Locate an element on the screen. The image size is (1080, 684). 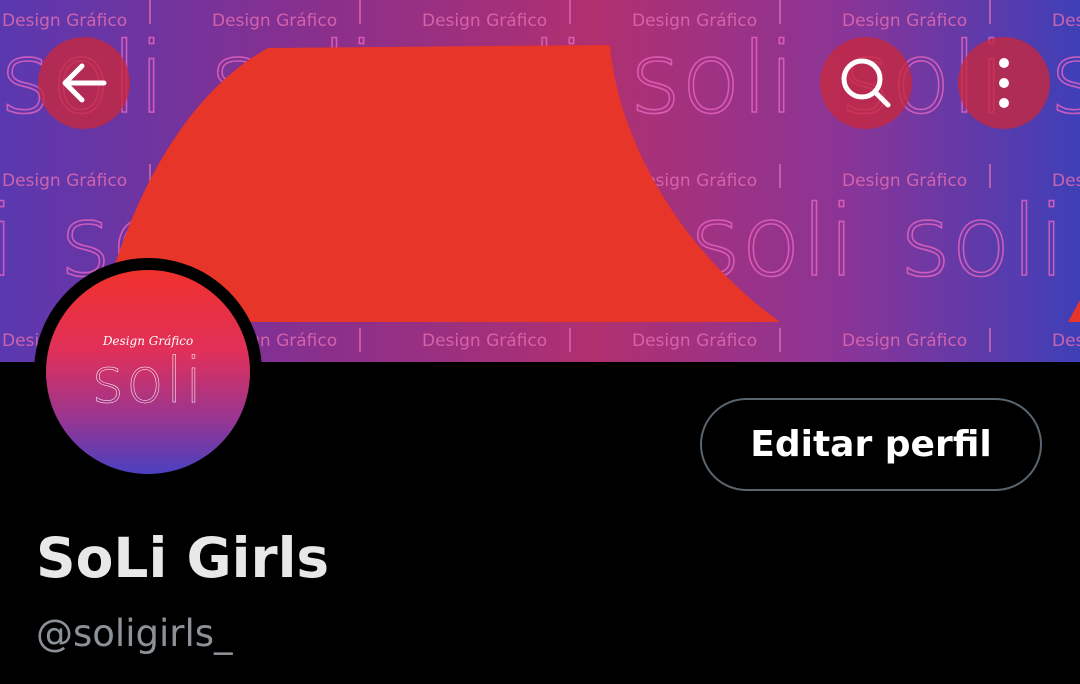
more-options-button is located at coordinates (1004, 83).